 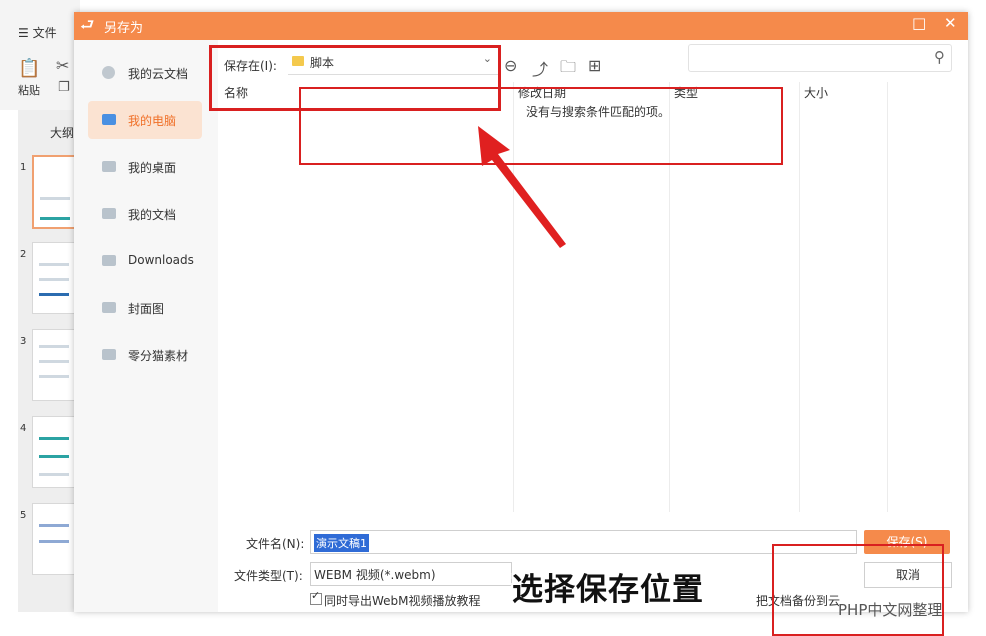 I want to click on slide-number: 5, so click(x=23, y=515).